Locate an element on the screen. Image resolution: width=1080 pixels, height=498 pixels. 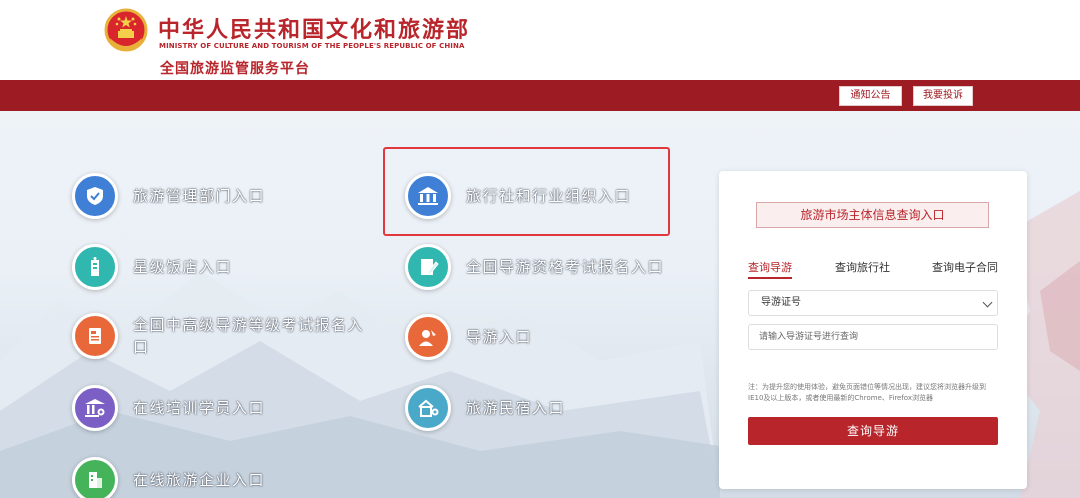
guide-number-input: 请输入导游证号进行查询 is located at coordinates (873, 337).